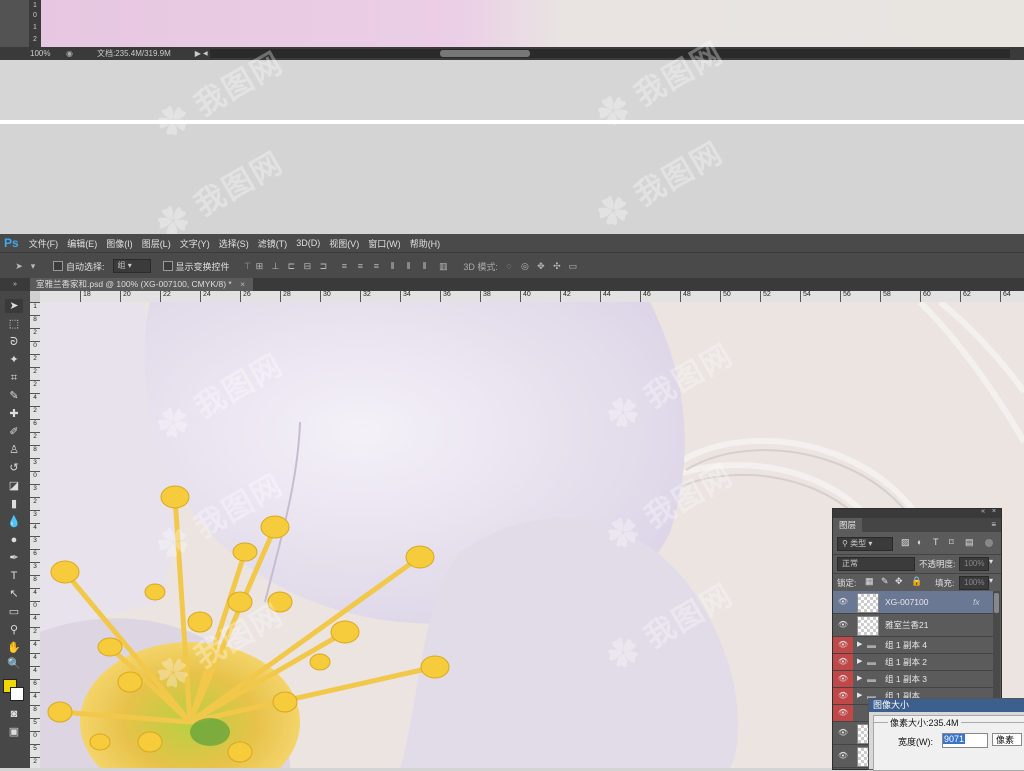  Describe the element at coordinates (509, 266) in the screenshot. I see `rotate-3d-icon: ◌` at that location.